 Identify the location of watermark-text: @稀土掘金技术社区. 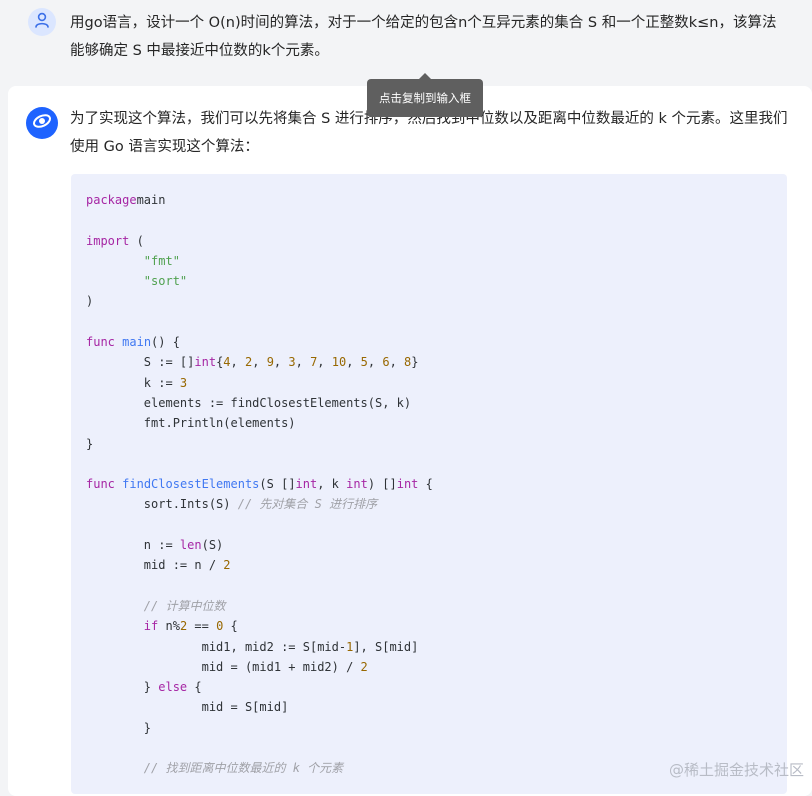
(736, 770).